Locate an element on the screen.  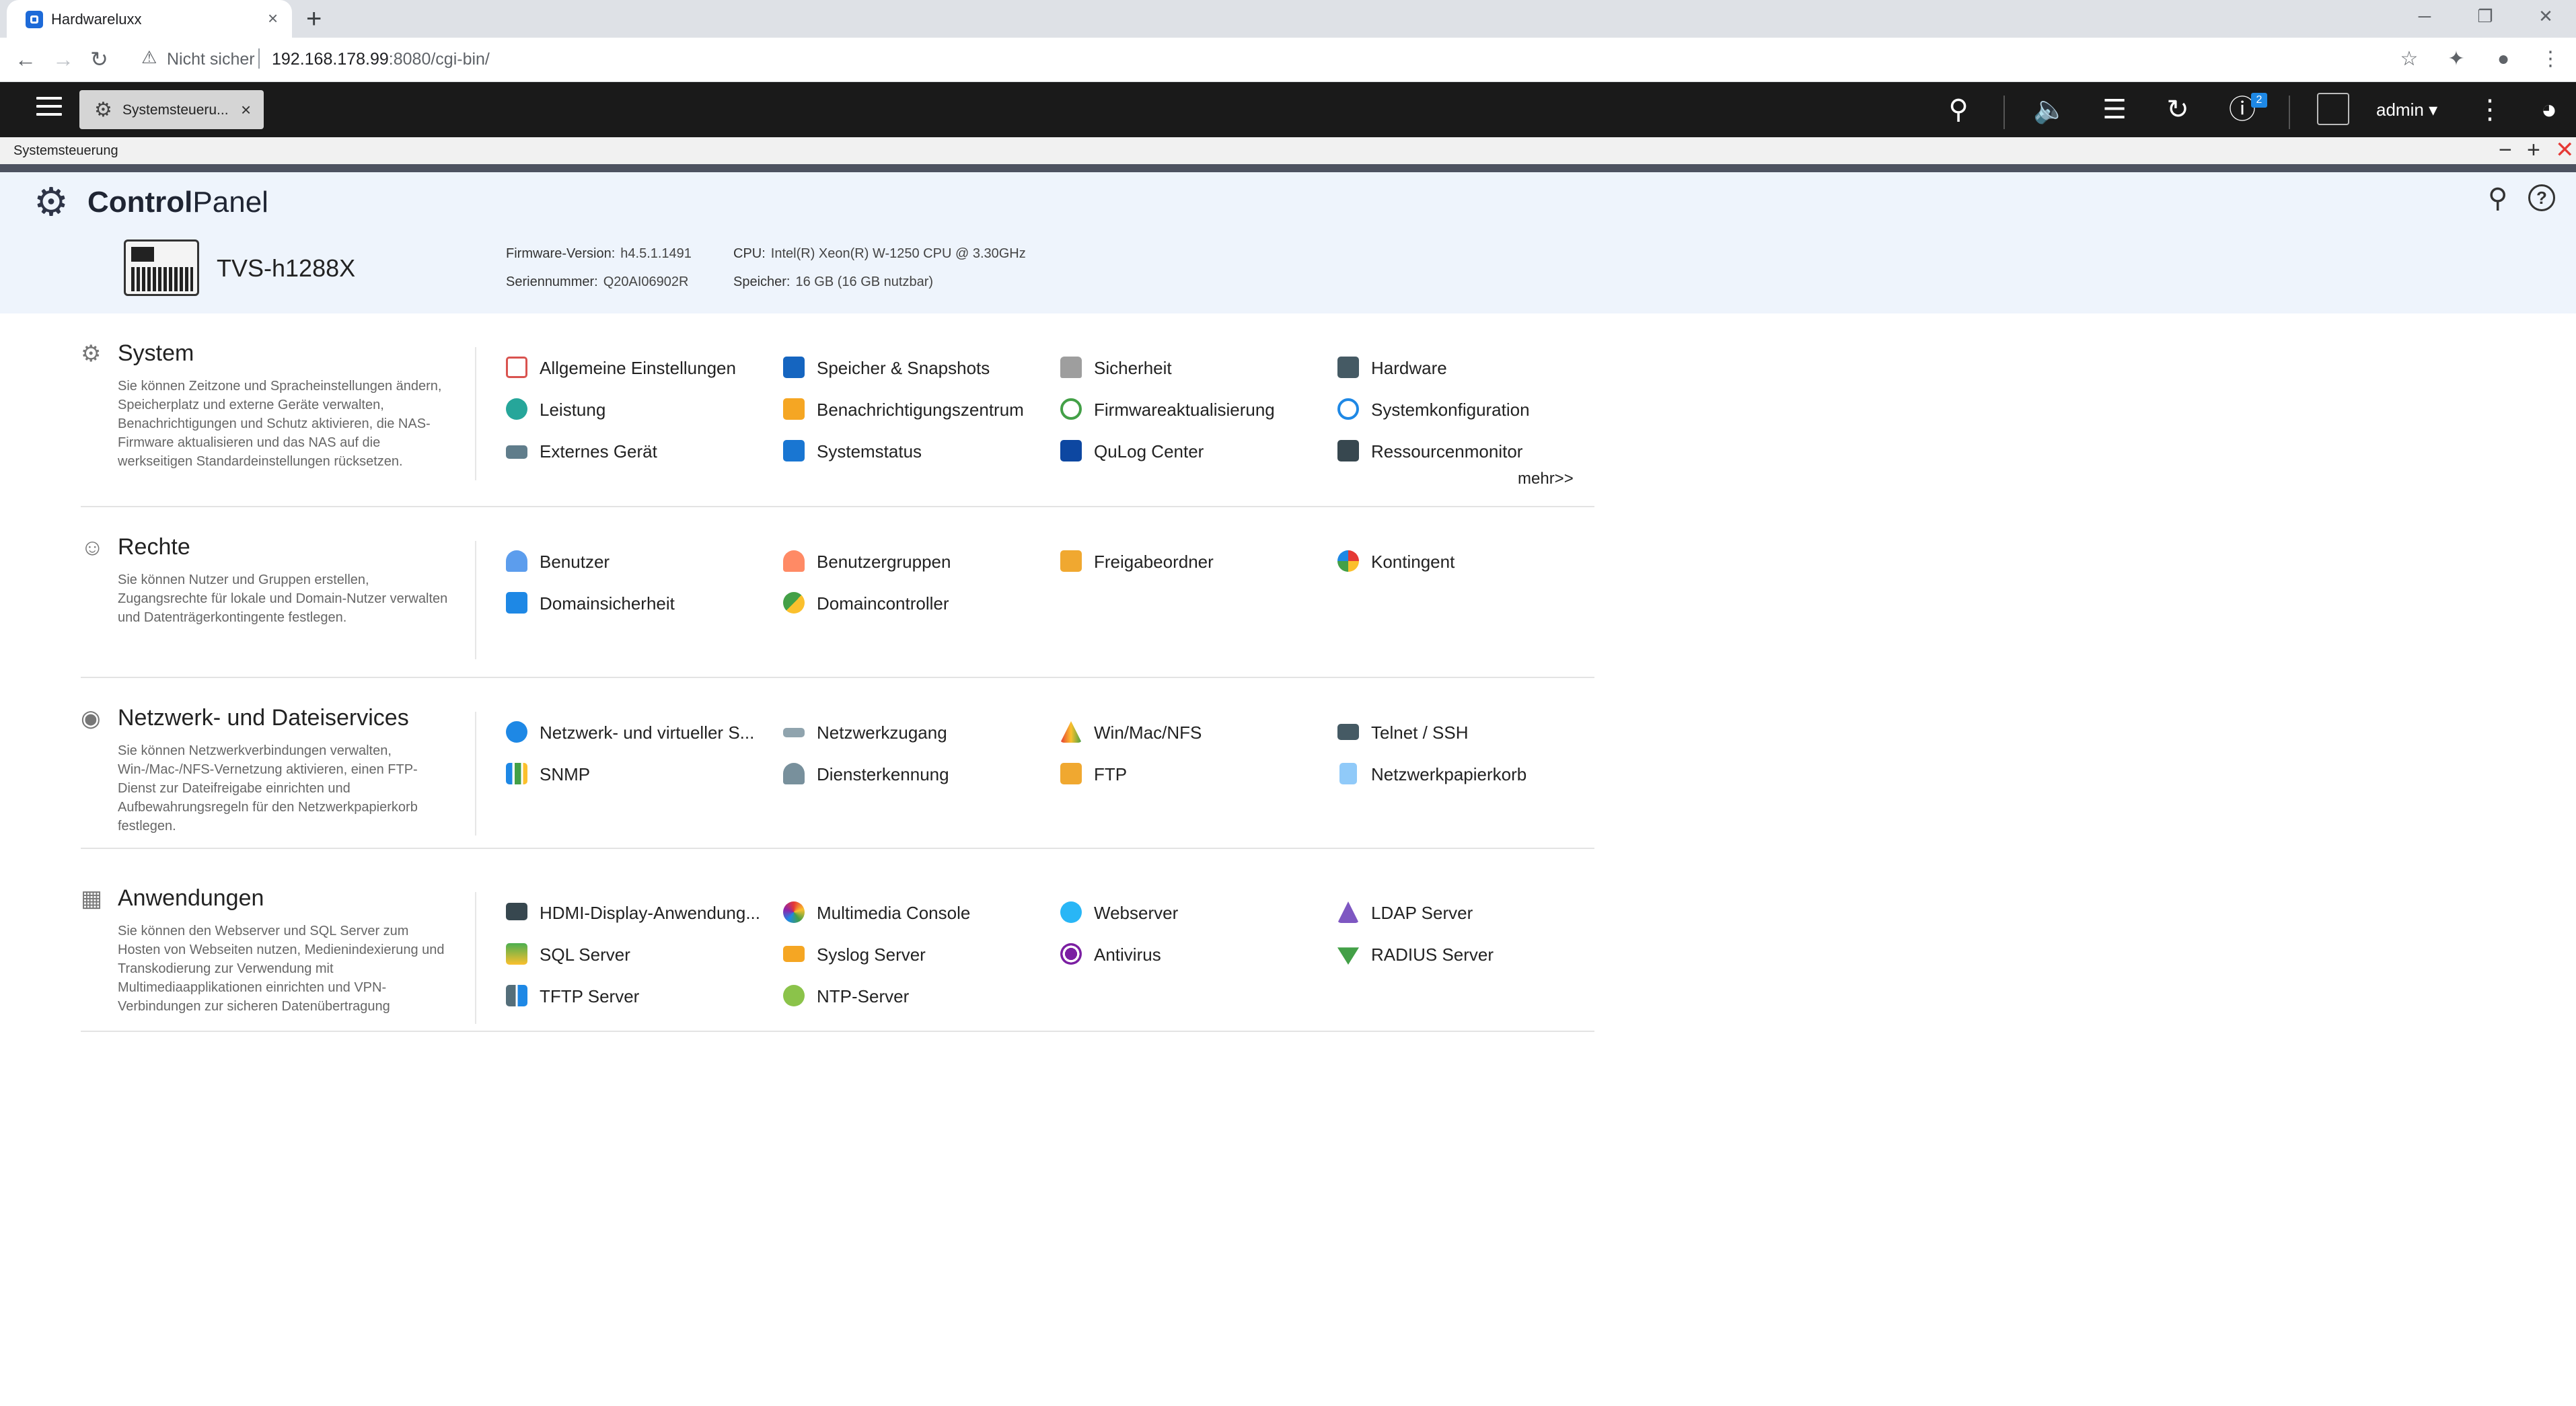
network-access-icon is located at coordinates (794, 732).